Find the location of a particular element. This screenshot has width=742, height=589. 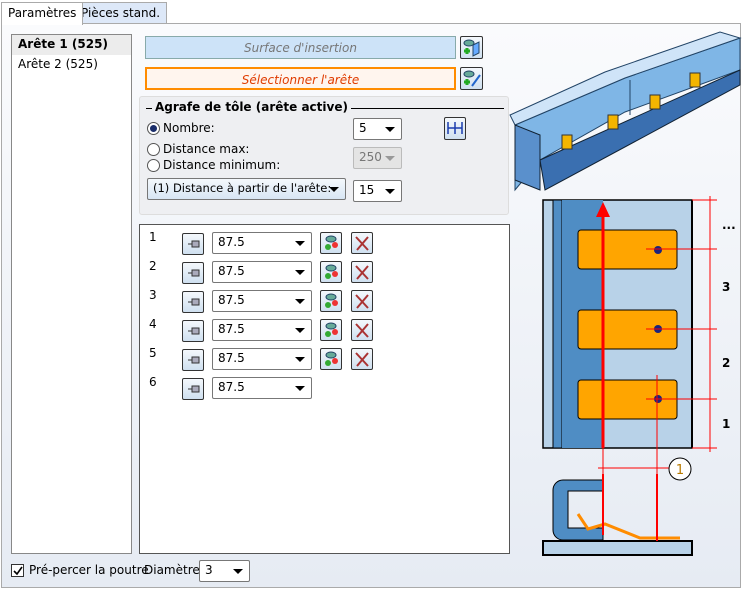

distance-combo: 250 is located at coordinates (377, 158).